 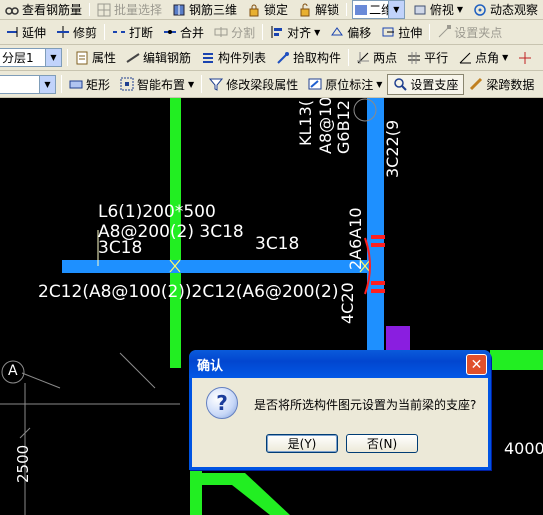 What do you see at coordinates (375, 224) in the screenshot?
I see `blue-beam-kl13` at bounding box center [375, 224].